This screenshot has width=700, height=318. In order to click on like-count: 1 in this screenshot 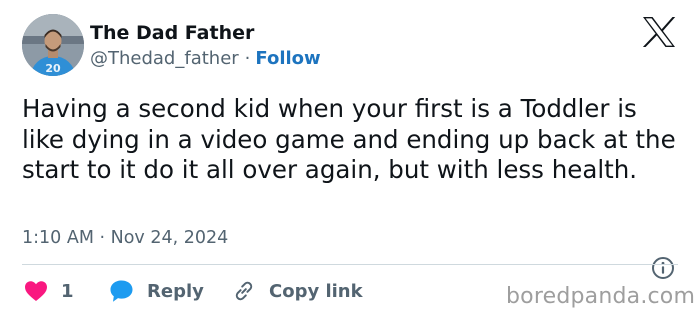, I will do `click(67, 291)`.